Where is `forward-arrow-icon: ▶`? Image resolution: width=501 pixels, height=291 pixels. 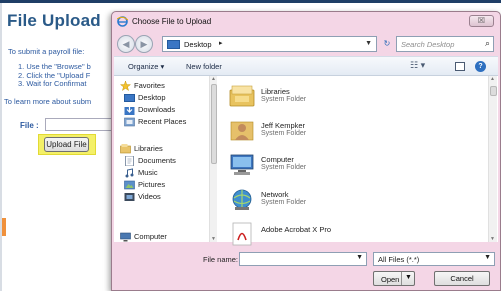
forward-arrow-icon: ▶ is located at coordinates (144, 44).